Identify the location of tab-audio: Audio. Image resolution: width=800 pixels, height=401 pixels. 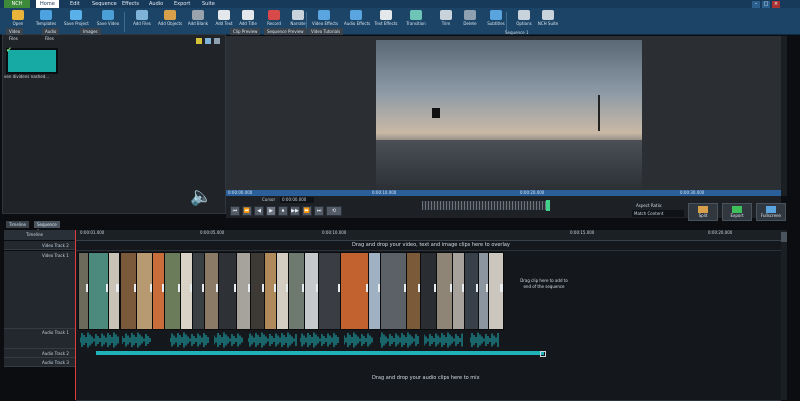
(156, 4).